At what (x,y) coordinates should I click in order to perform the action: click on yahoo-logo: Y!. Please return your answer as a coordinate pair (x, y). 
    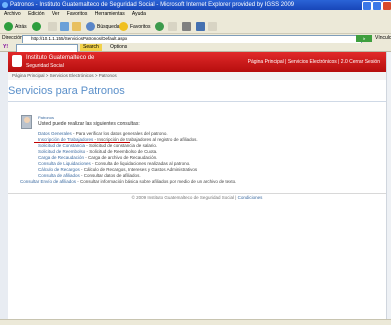
    Looking at the image, I should click on (5, 47).